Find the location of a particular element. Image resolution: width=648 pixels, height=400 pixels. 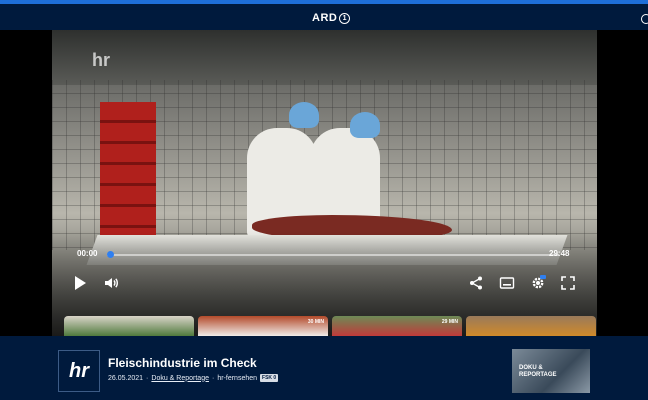

settings-button is located at coordinates (538, 283).